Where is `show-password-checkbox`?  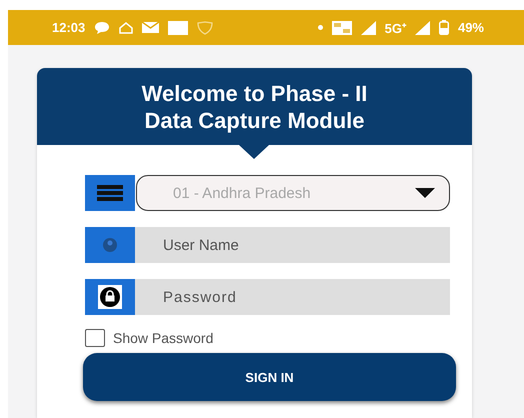
show-password-checkbox is located at coordinates (95, 338).